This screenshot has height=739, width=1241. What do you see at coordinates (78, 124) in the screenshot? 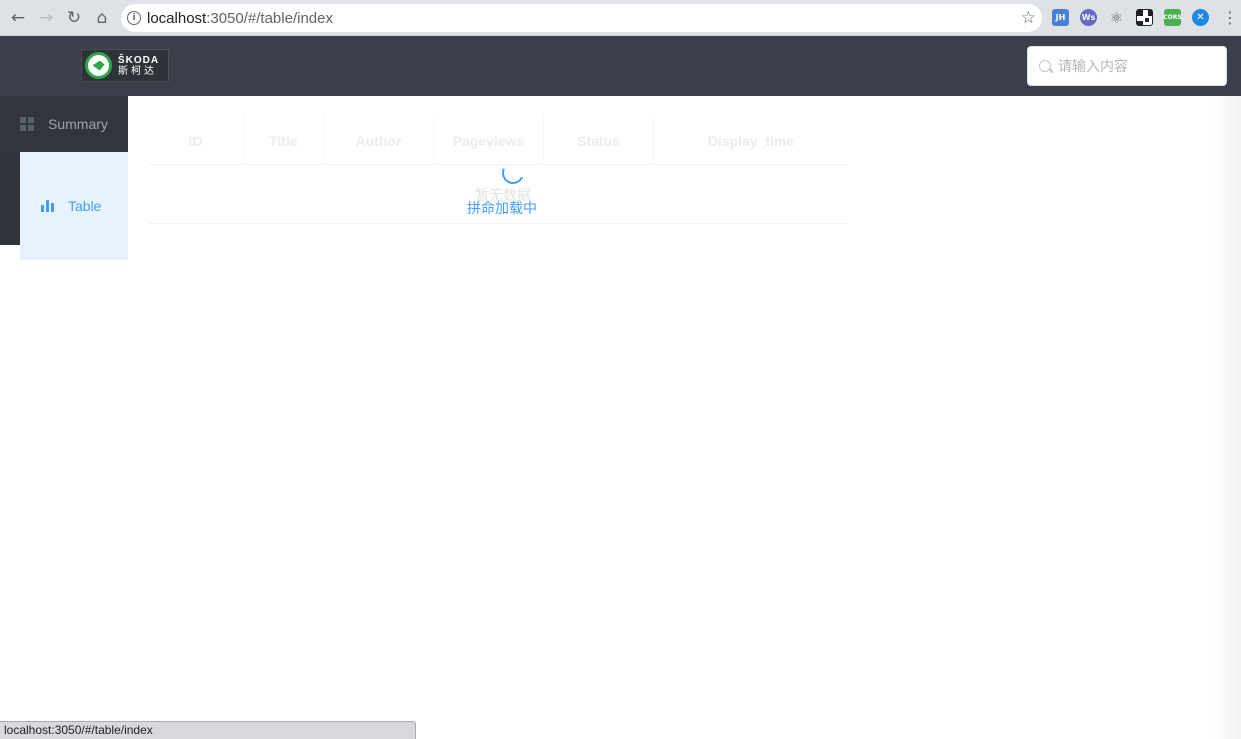
I see `sidebar-item-label: Summary` at bounding box center [78, 124].